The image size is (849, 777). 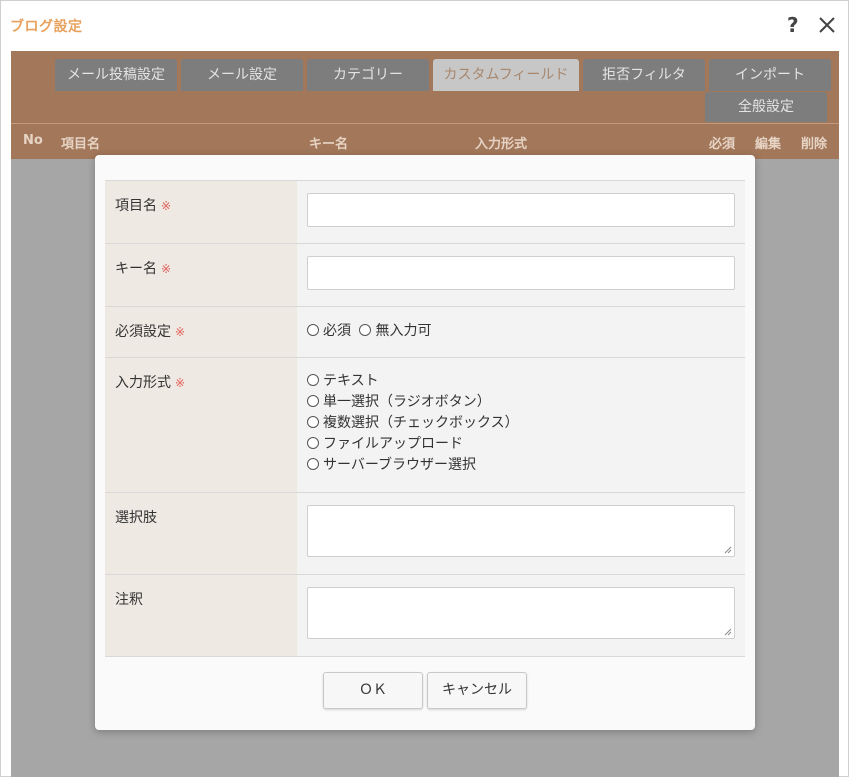 What do you see at coordinates (644, 75) in the screenshot?
I see `tab-reject-filter: 拒否フィルタ` at bounding box center [644, 75].